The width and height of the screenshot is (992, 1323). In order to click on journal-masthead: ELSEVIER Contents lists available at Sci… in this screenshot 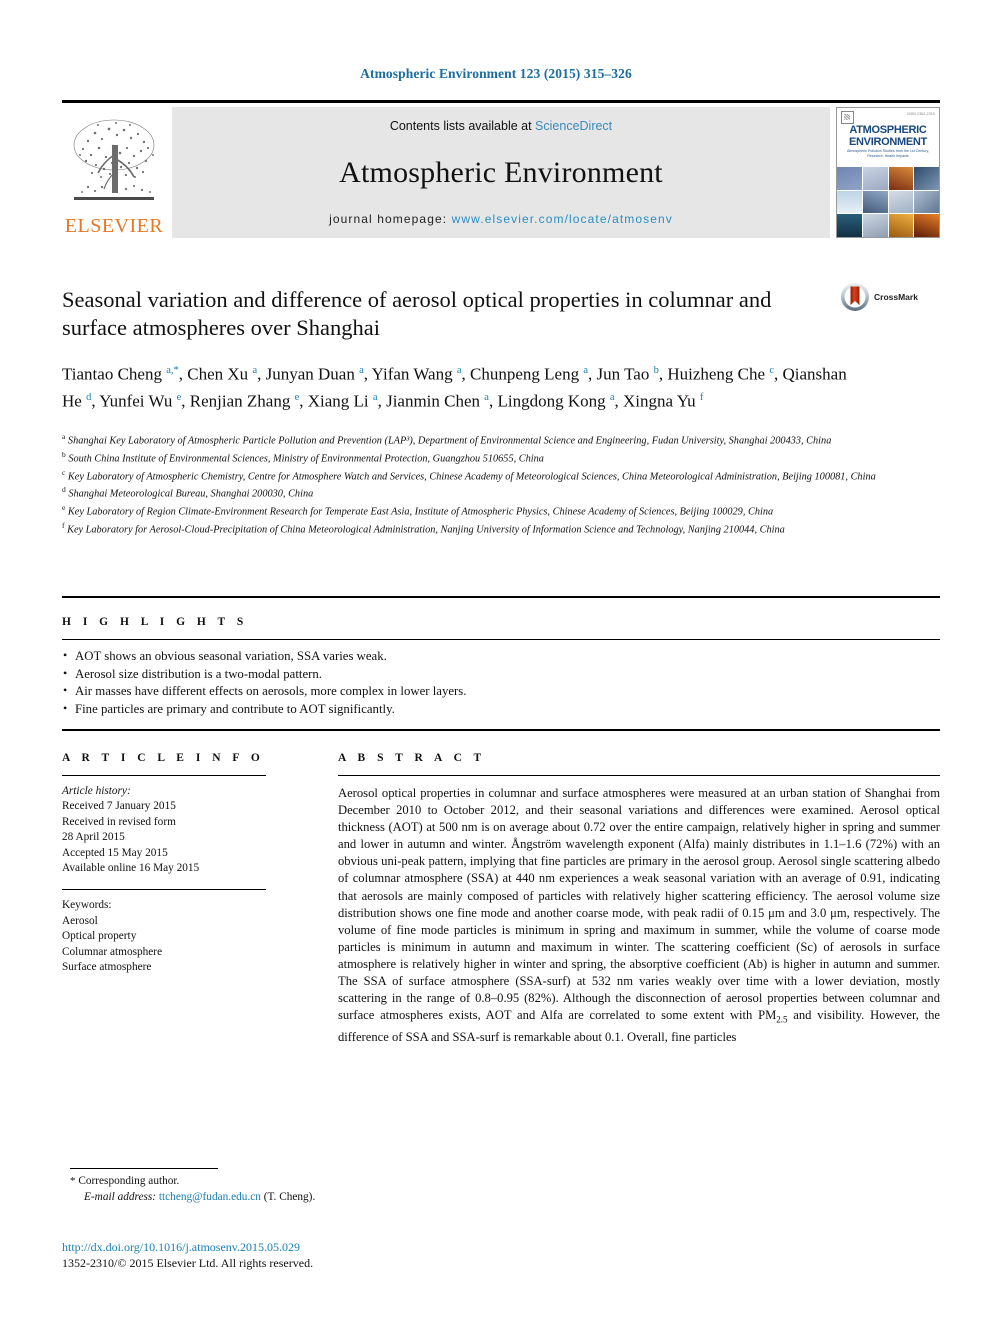, I will do `click(501, 169)`.